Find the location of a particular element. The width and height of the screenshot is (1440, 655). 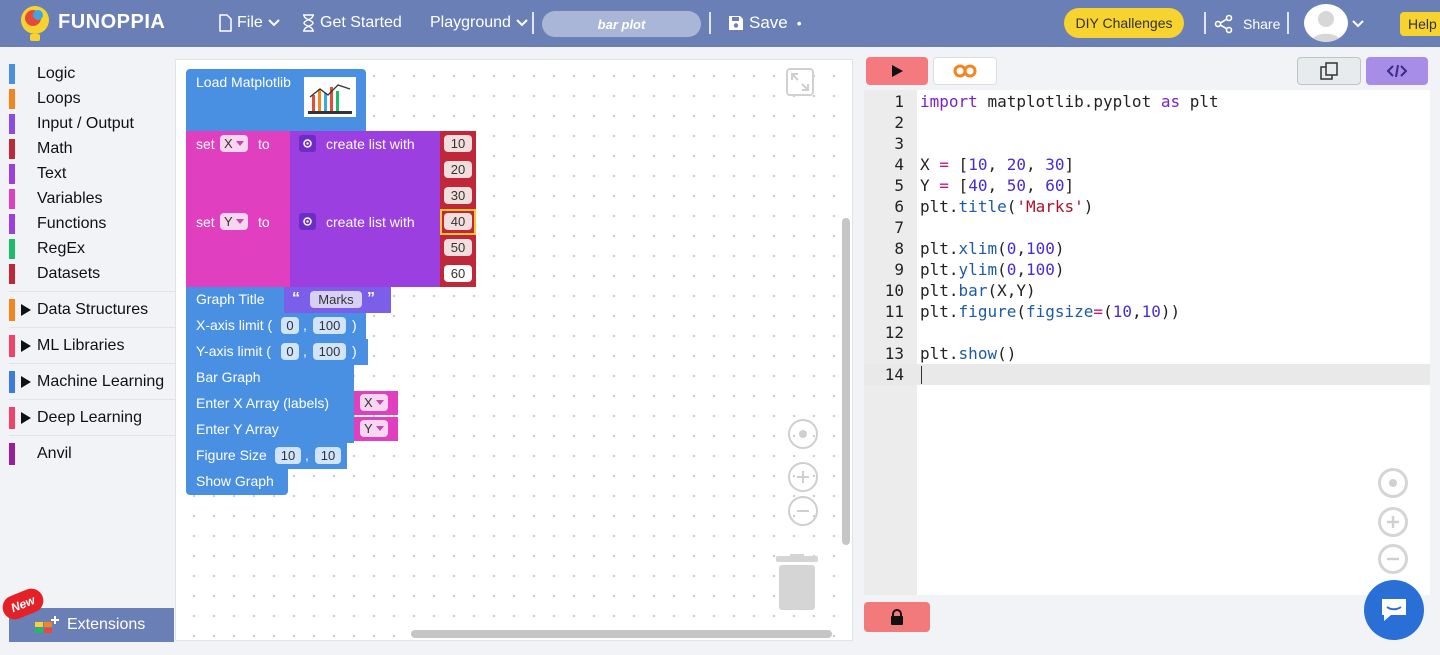

share-button: Share is located at coordinates (1247, 24).